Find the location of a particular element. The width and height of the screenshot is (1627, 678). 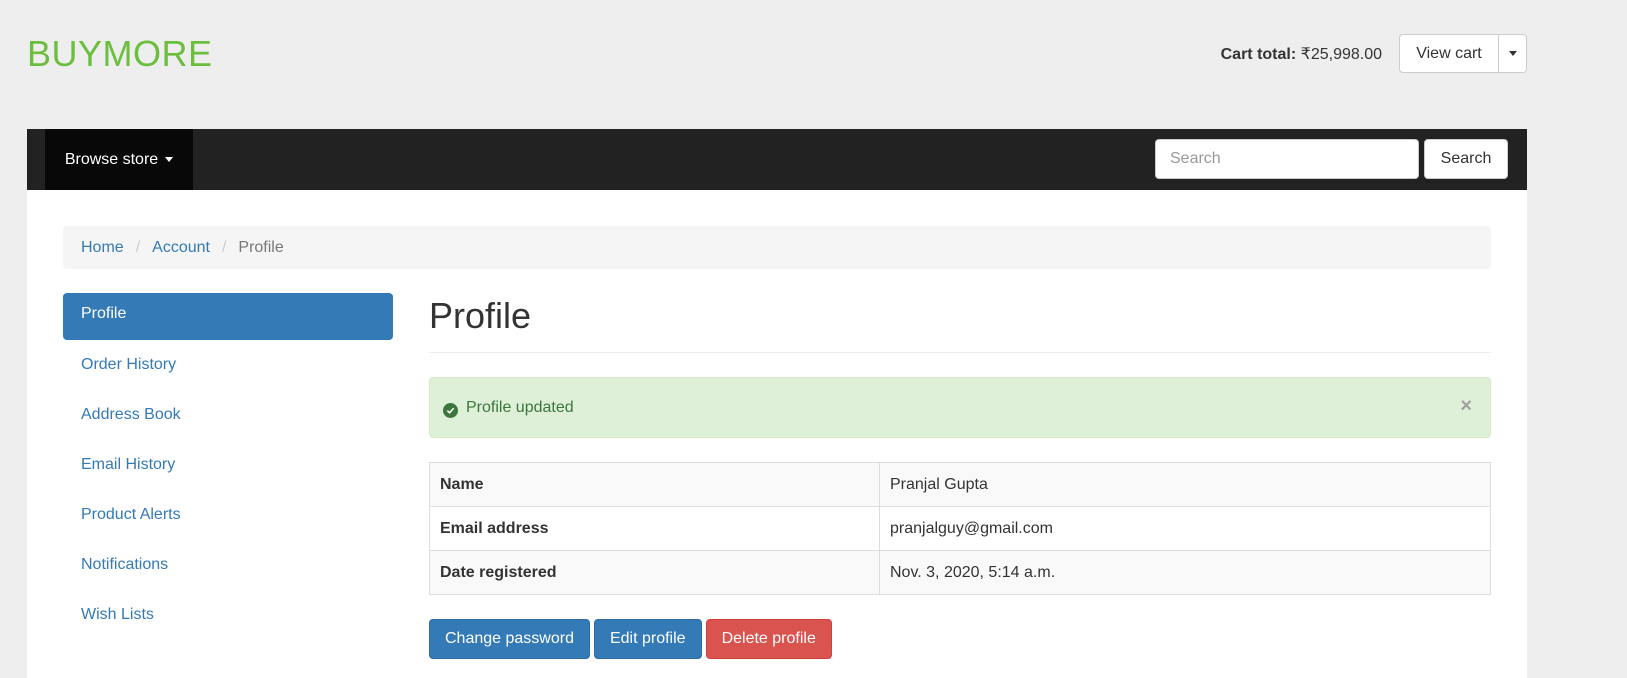

row-label: Email address is located at coordinates (654, 528).